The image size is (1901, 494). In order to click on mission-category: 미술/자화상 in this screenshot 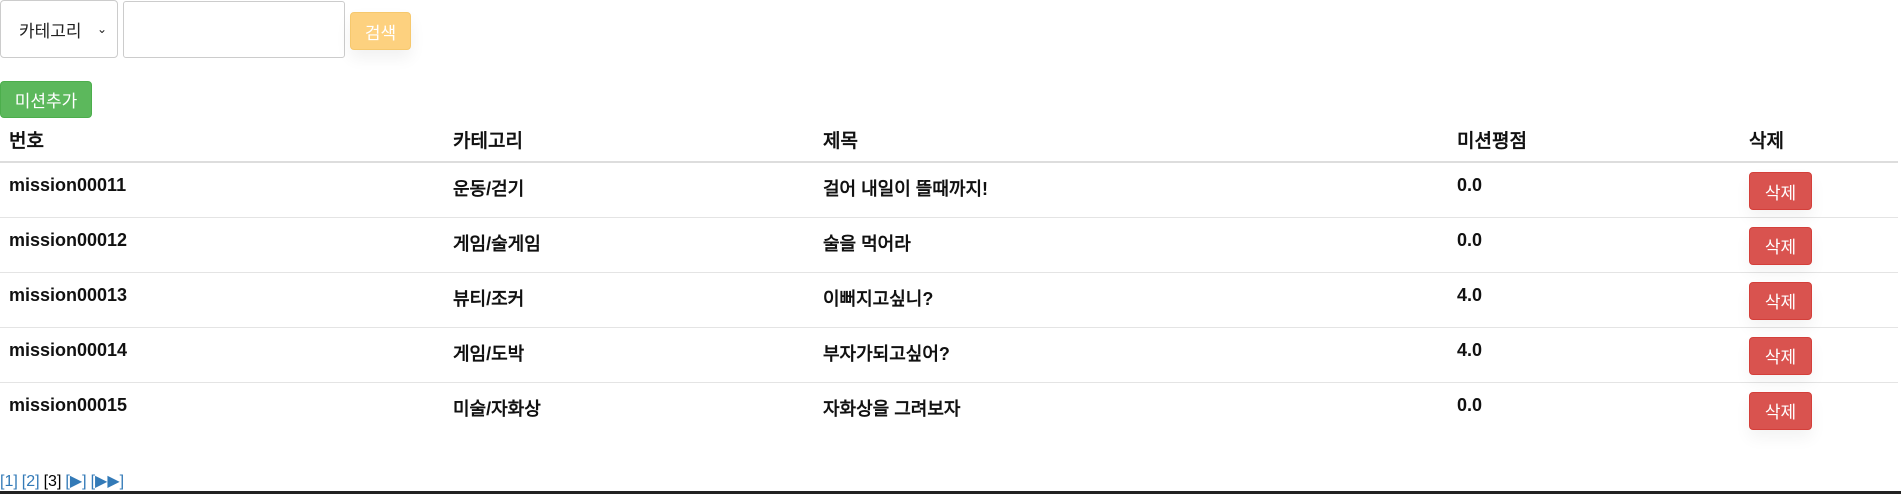, I will do `click(629, 409)`.